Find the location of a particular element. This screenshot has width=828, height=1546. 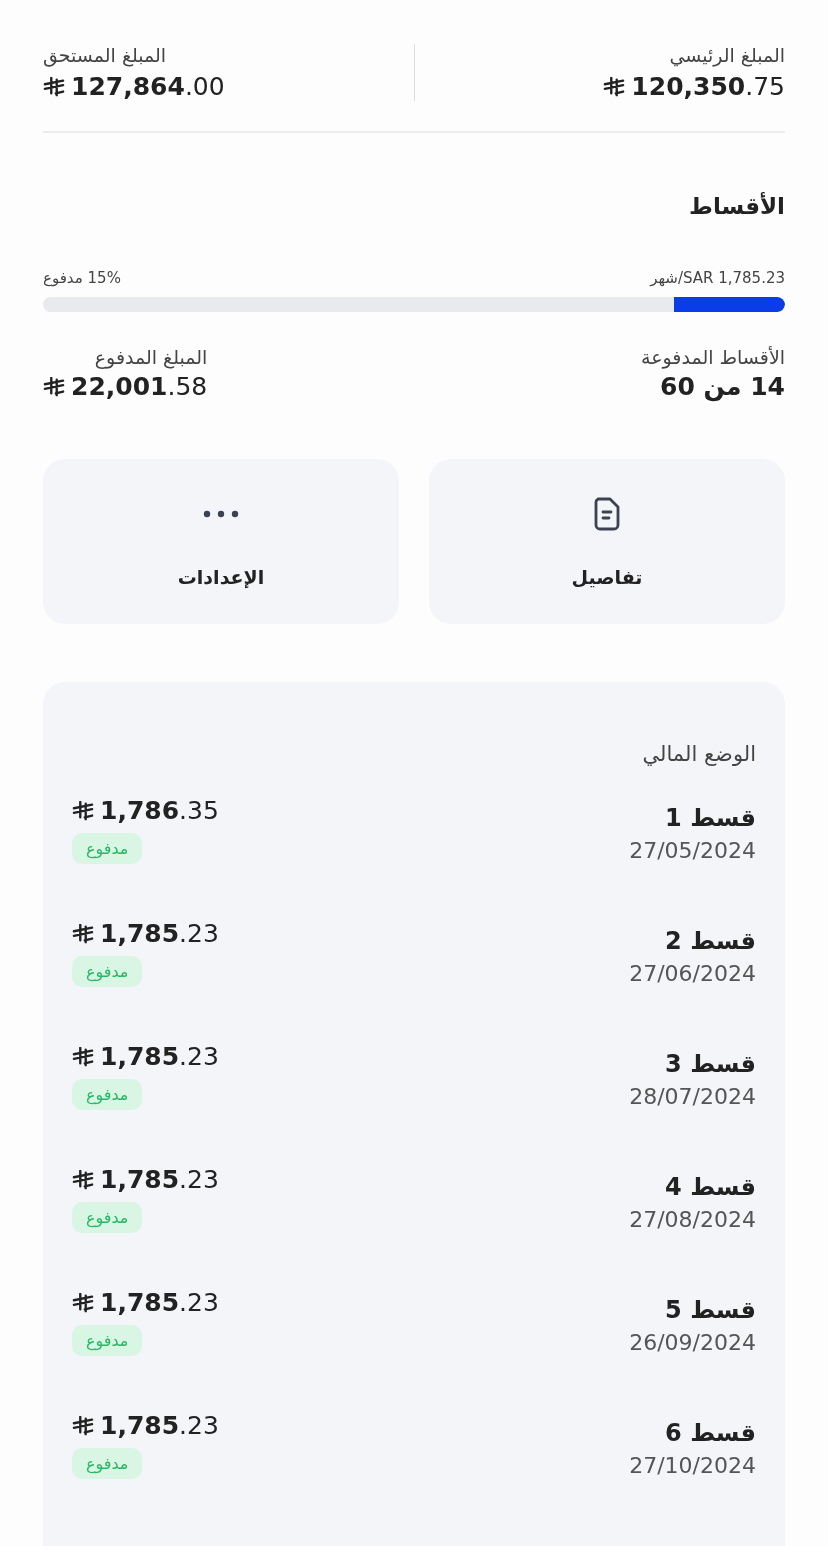

installment-name: قسط 3 is located at coordinates (710, 1064).